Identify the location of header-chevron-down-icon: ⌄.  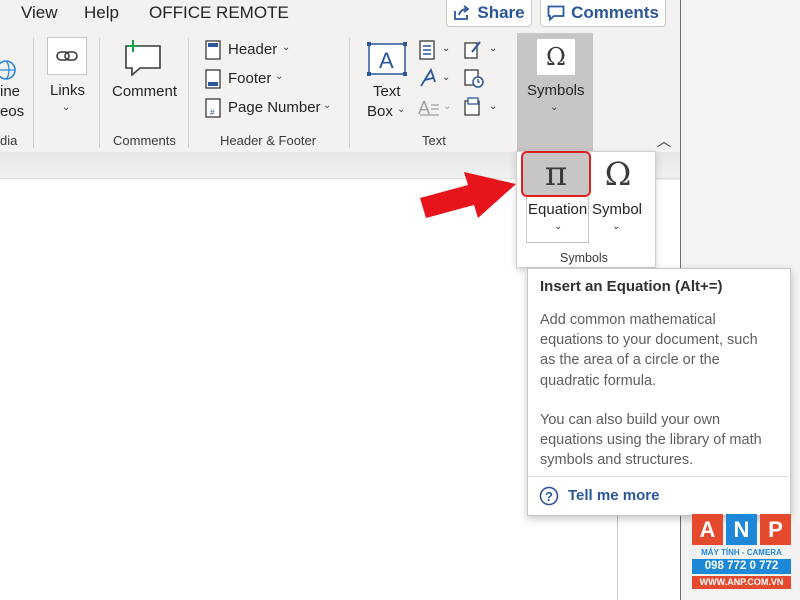
(286, 47).